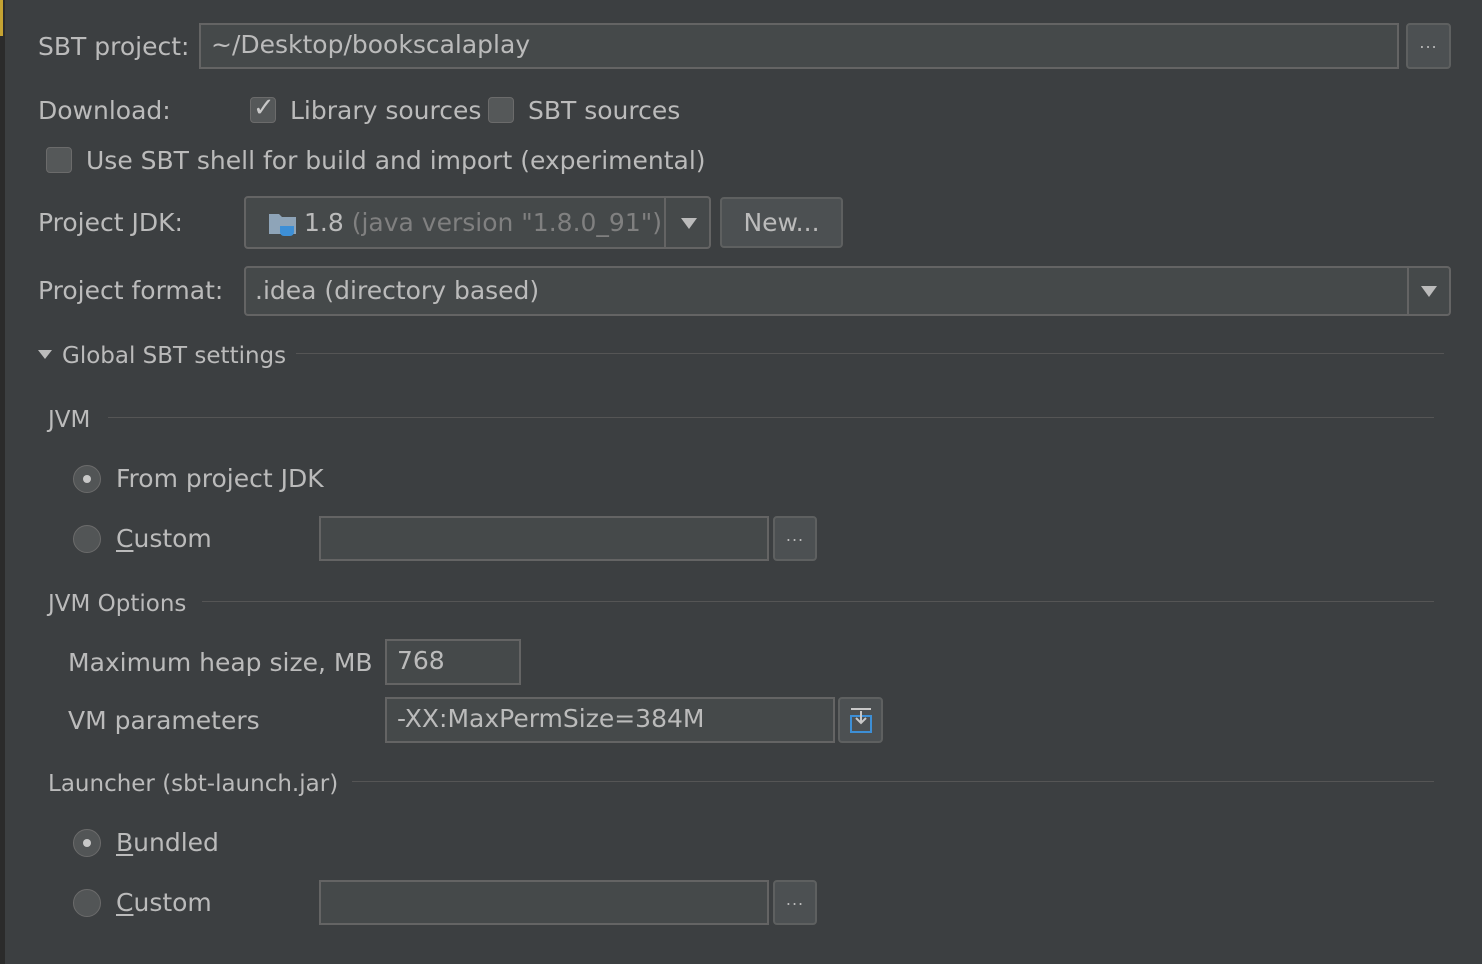  What do you see at coordinates (544, 538) in the screenshot?
I see `jvm-custom-path-field` at bounding box center [544, 538].